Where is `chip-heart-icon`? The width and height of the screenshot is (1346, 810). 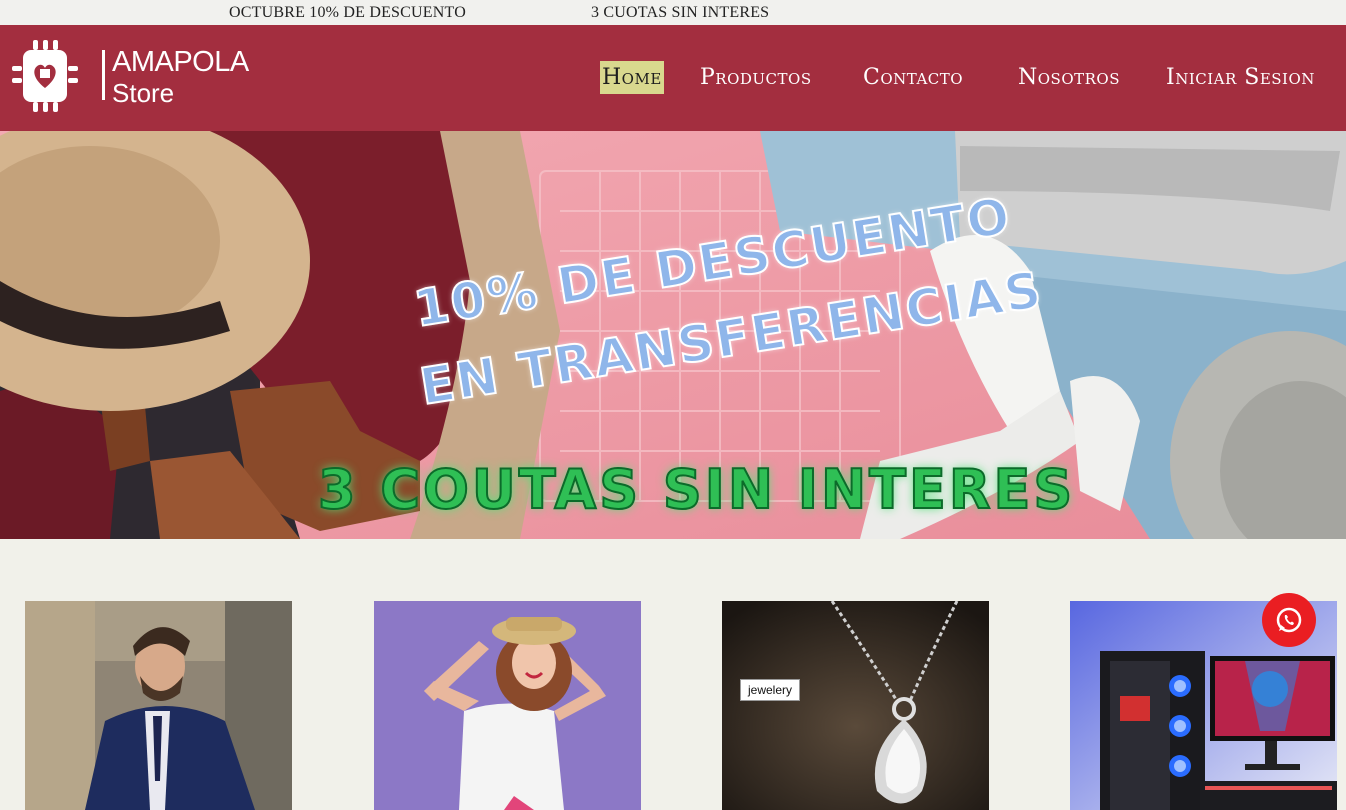 chip-heart-icon is located at coordinates (45, 76).